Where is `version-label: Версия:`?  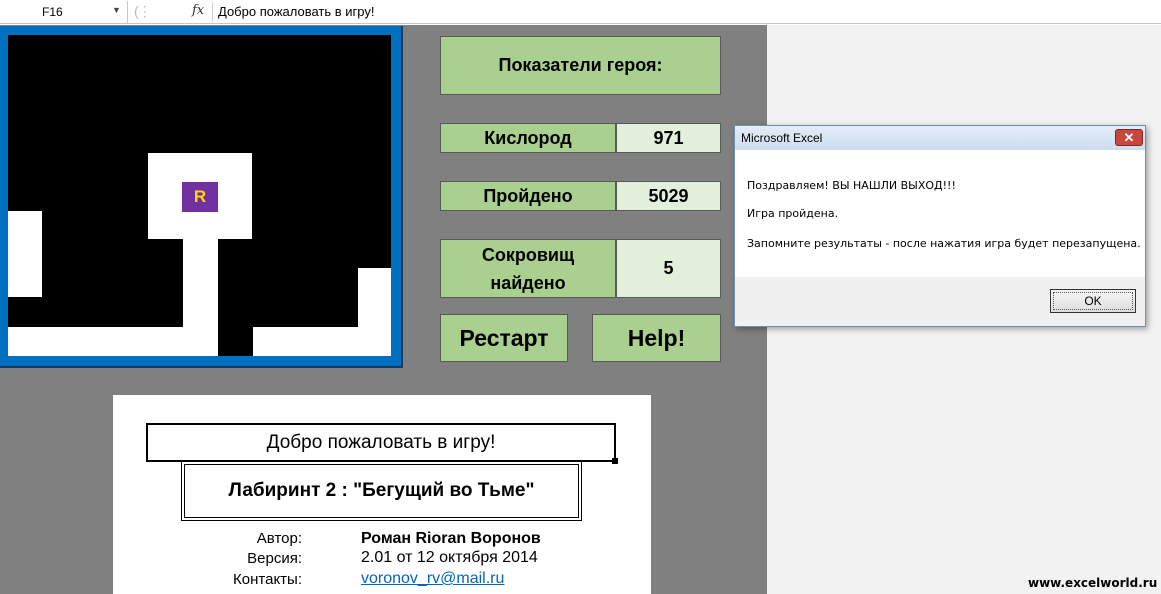 version-label: Версия: is located at coordinates (274, 558).